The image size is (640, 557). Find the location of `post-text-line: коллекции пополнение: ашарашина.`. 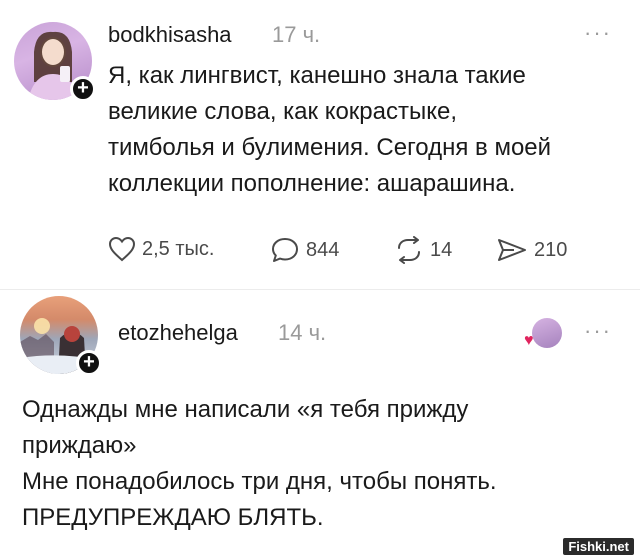

post-text-line: коллекции пополнение: ашарашина. is located at coordinates (312, 183).